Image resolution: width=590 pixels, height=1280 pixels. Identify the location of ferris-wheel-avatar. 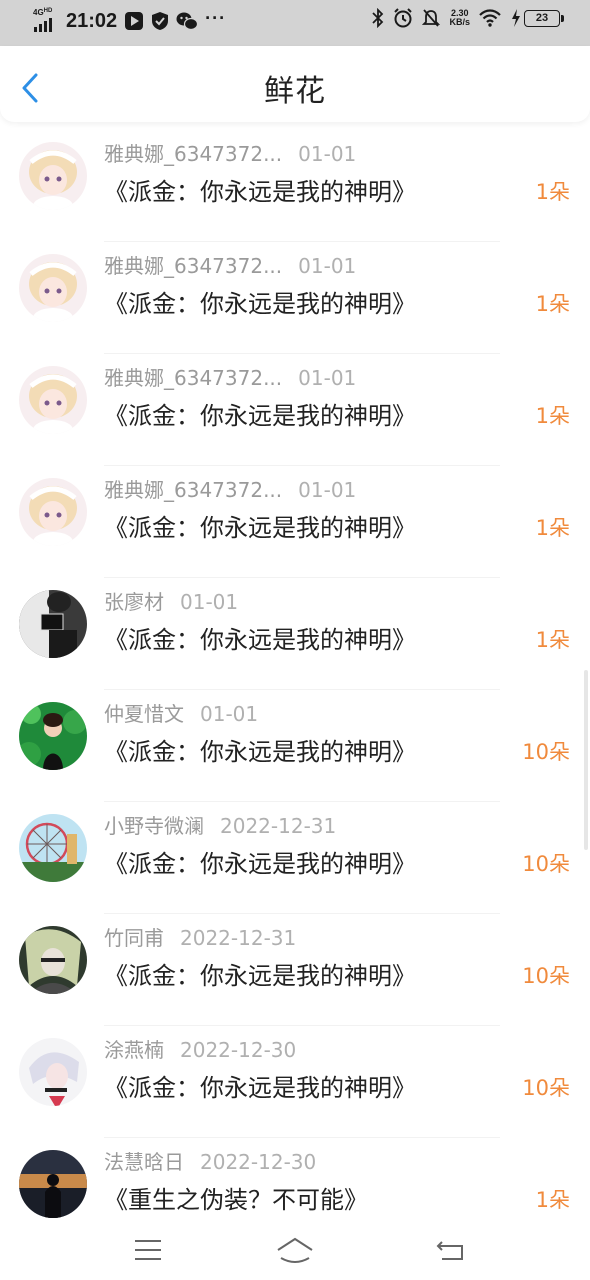
(53, 848).